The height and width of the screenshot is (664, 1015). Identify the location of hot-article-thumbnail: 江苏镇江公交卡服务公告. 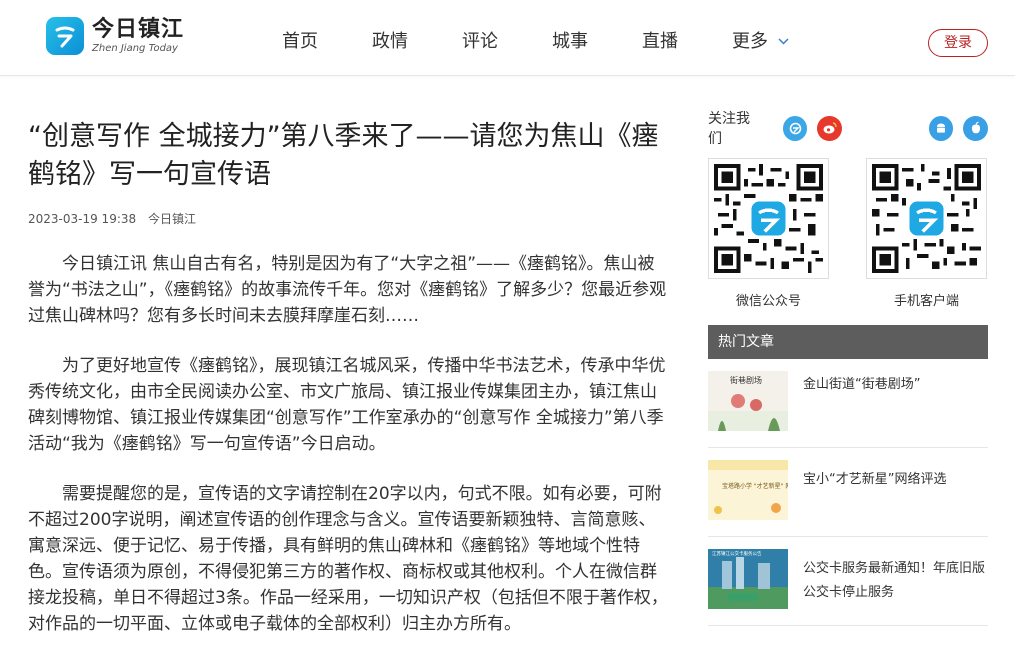
(748, 579).